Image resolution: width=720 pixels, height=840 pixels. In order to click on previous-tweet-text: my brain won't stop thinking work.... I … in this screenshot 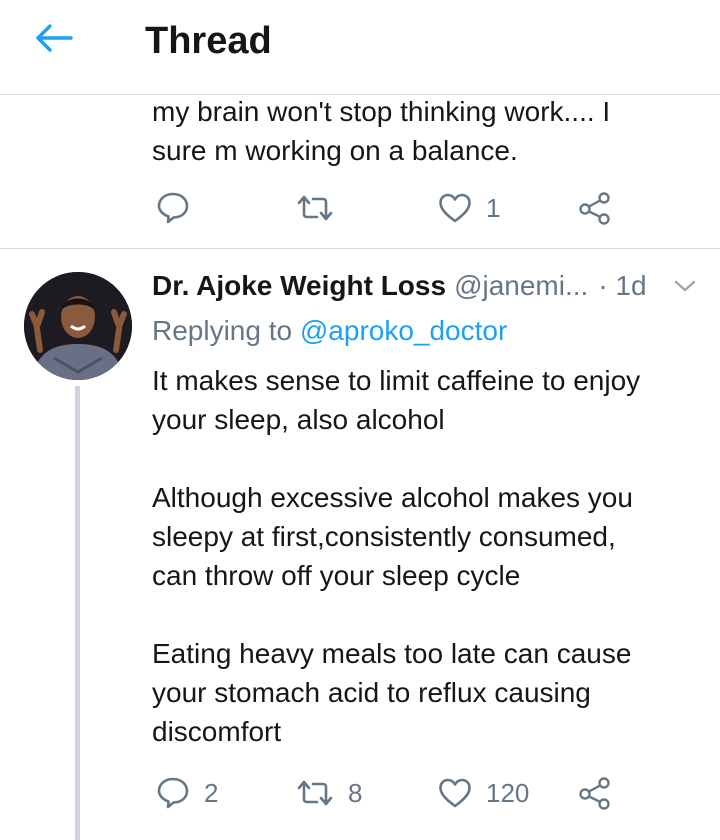, I will do `click(381, 131)`.